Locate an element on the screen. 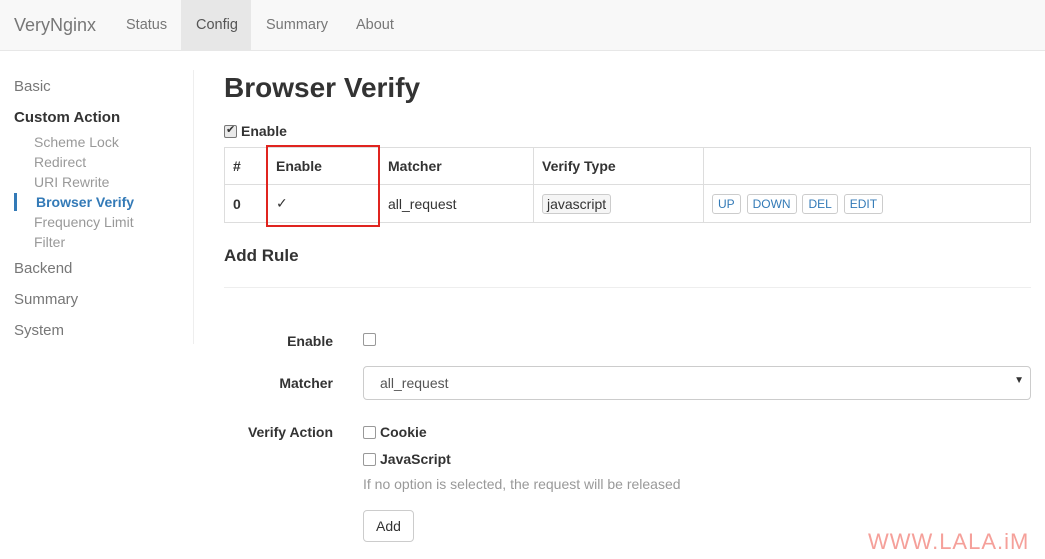 Image resolution: width=1045 pixels, height=559 pixels. add-rule-heading: Add Rule is located at coordinates (261, 255).